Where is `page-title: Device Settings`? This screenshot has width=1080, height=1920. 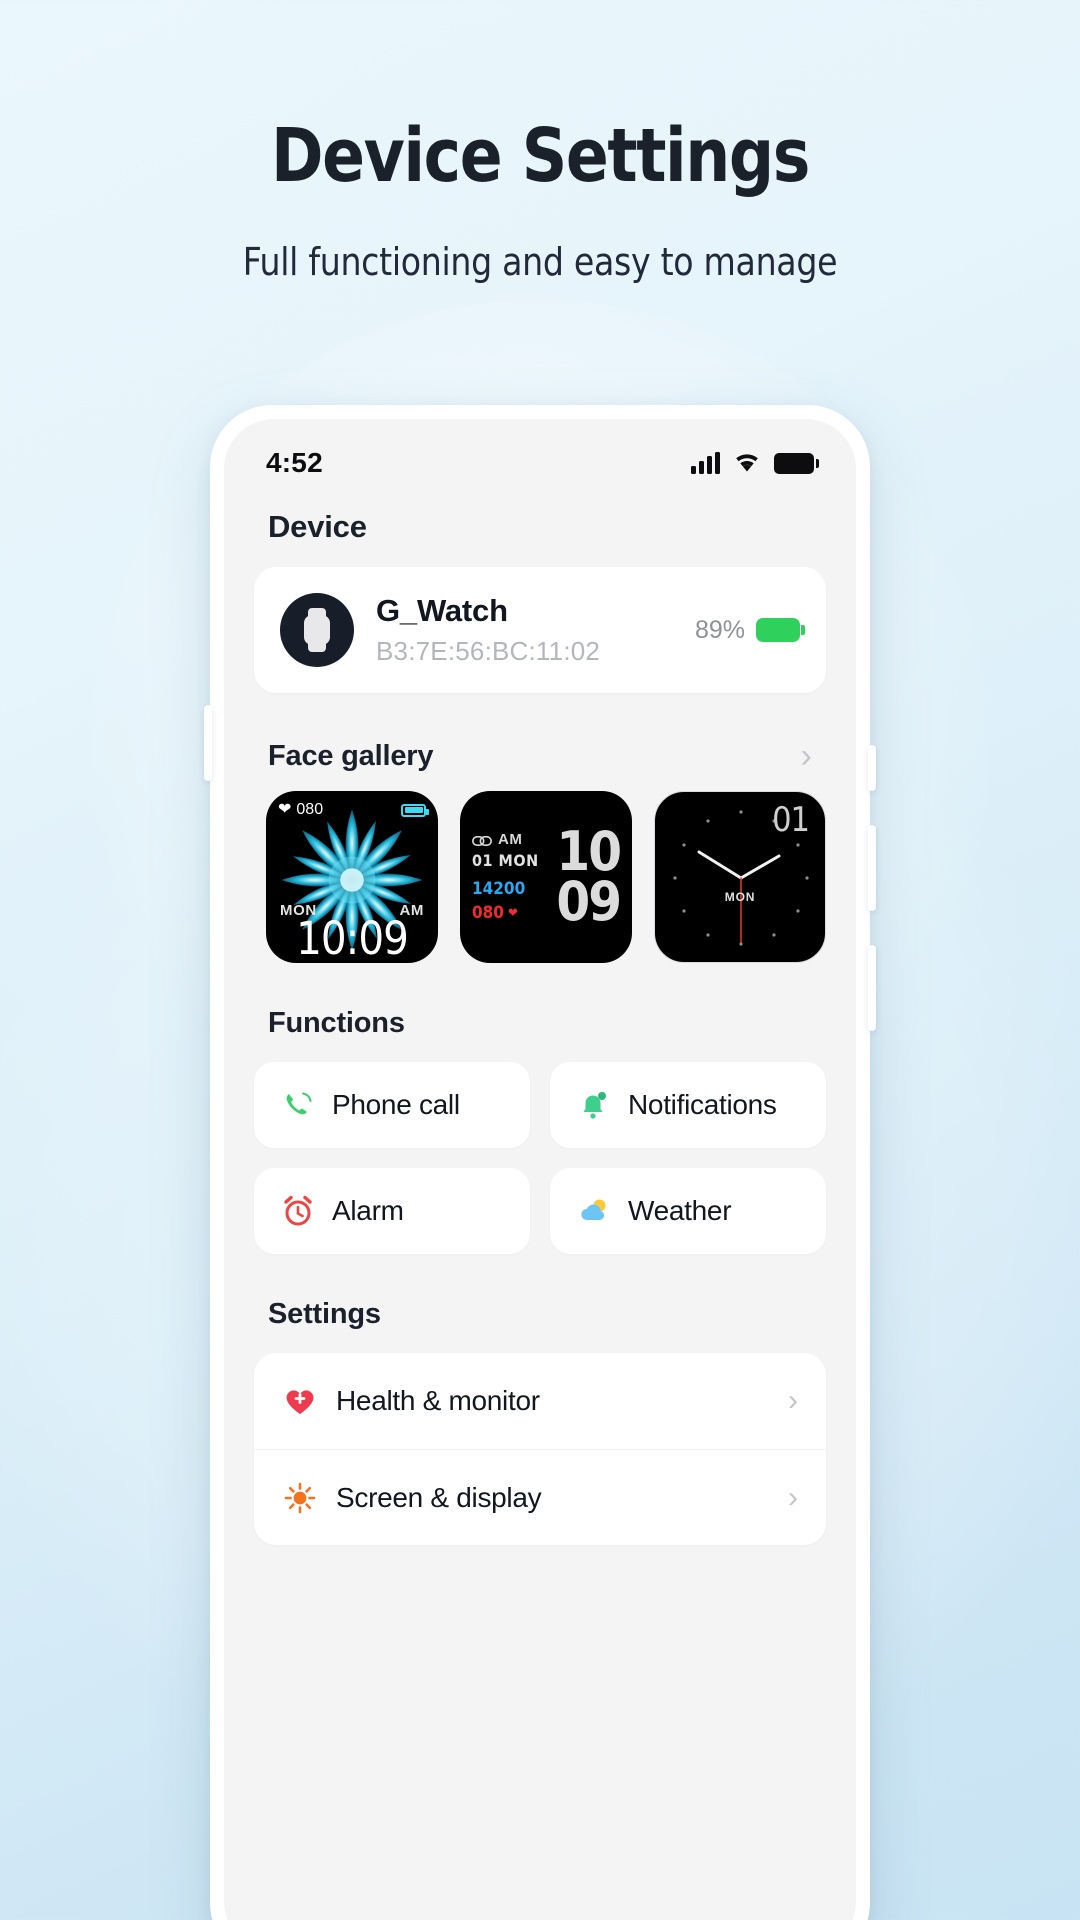
page-title: Device Settings is located at coordinates (540, 156).